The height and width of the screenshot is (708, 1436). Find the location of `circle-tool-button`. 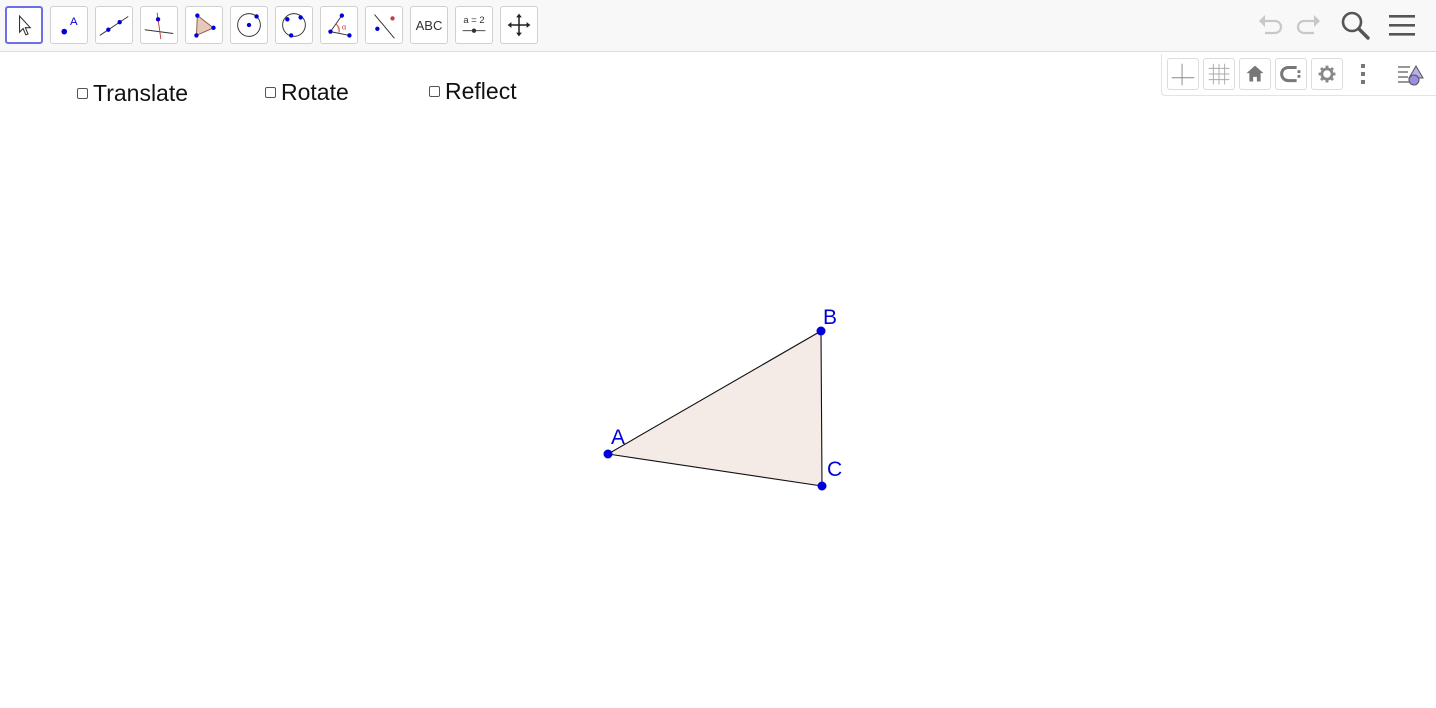

circle-tool-button is located at coordinates (249, 25).